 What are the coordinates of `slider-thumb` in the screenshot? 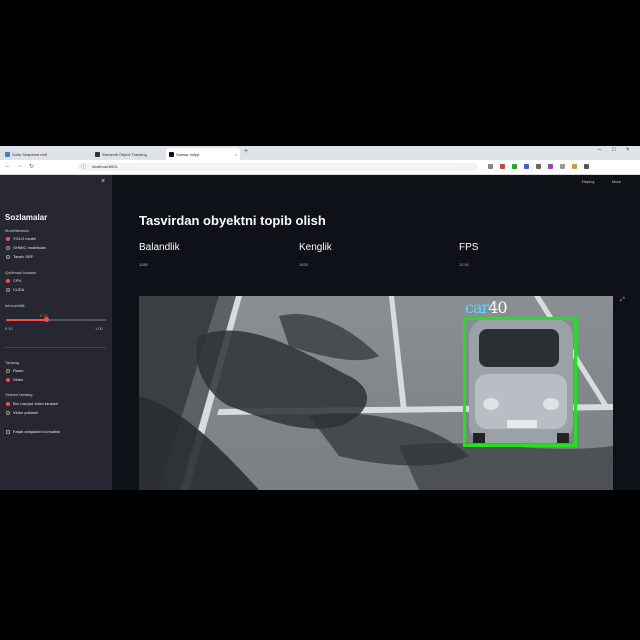 It's located at (46, 319).